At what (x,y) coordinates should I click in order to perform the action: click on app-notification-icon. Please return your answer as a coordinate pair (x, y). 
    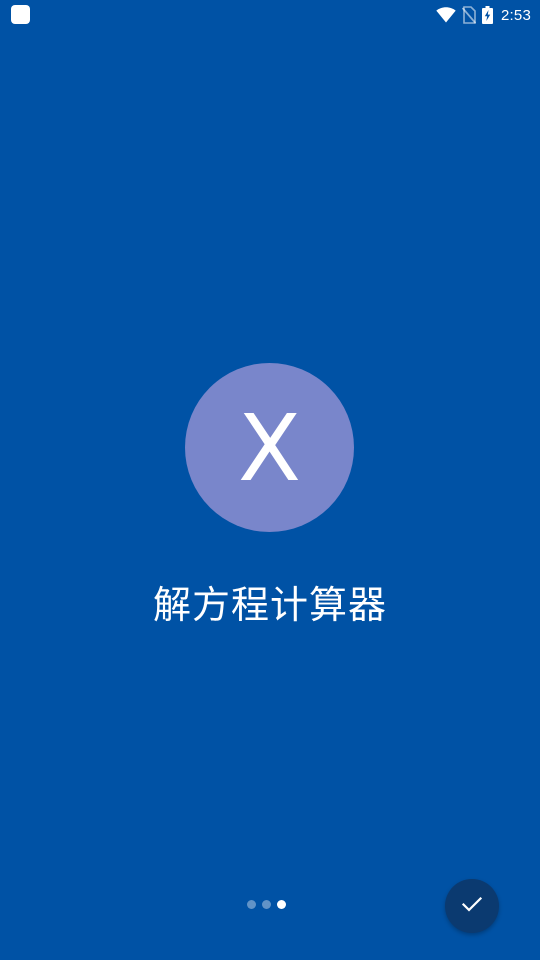
    Looking at the image, I should click on (20, 14).